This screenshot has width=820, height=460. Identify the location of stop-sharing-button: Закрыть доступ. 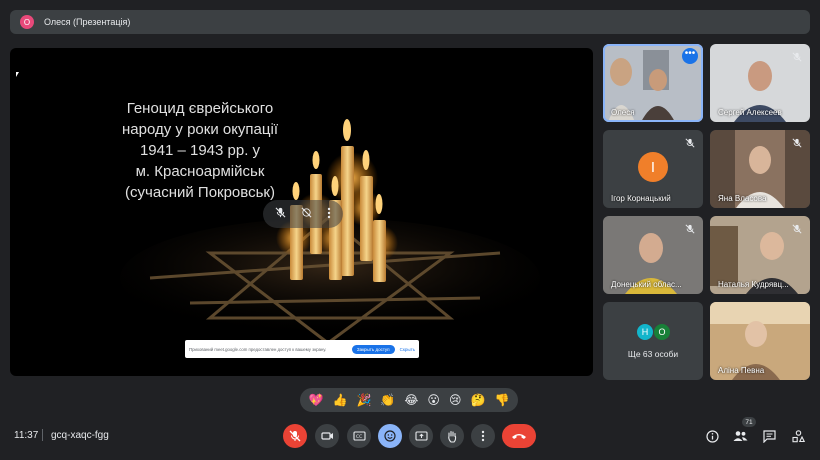
(373, 349).